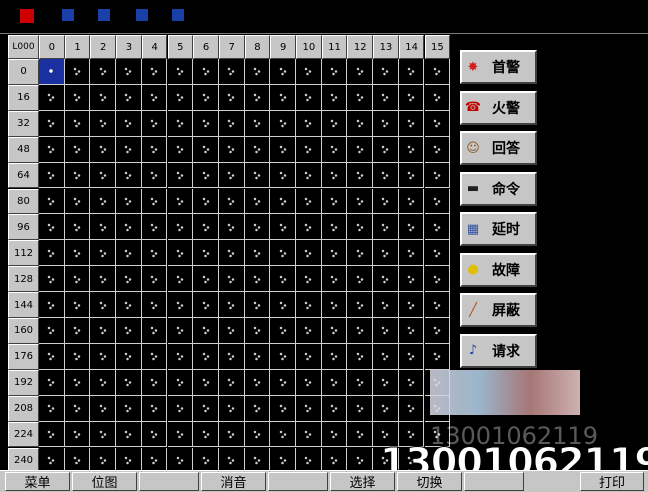 This screenshot has height=492, width=648. I want to click on print-button: 打印, so click(612, 481).